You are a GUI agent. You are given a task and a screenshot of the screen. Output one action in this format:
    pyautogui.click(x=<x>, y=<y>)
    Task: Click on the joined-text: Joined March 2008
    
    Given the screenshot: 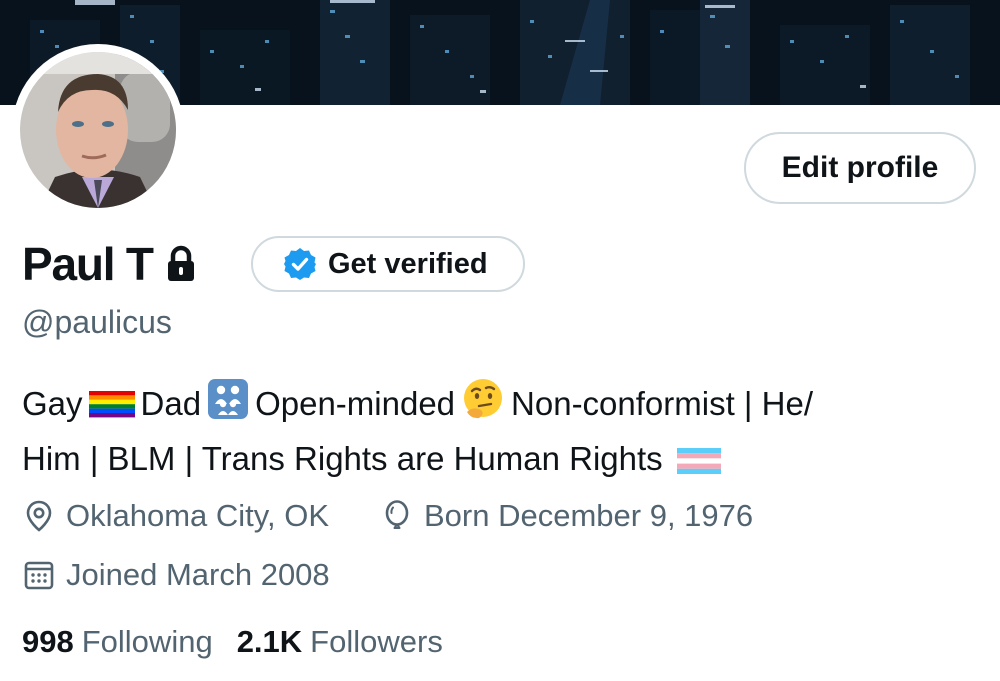 What is the action you would take?
    pyautogui.click(x=198, y=574)
    